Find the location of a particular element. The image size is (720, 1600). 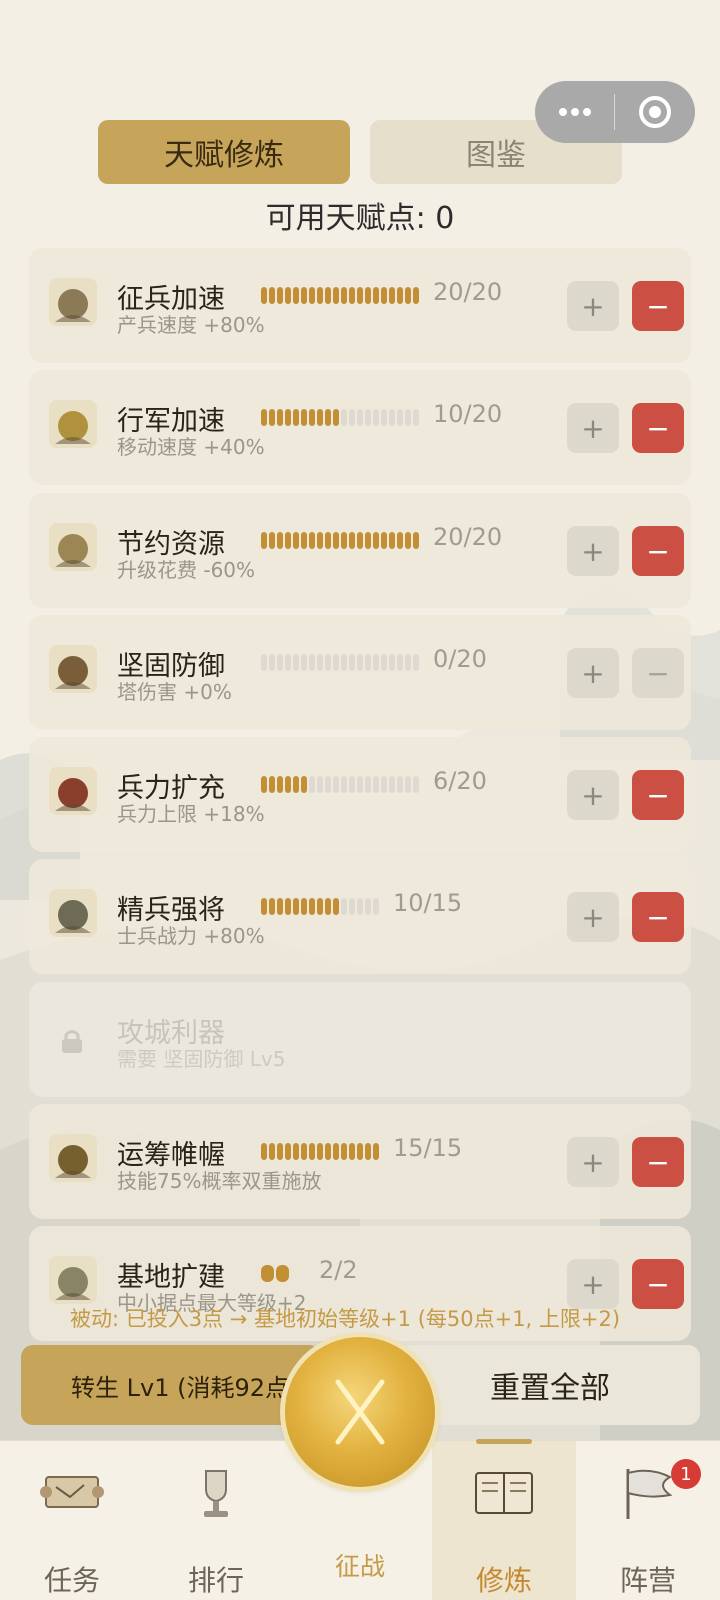

nav-training: 修炼 is located at coordinates (504, 1519).